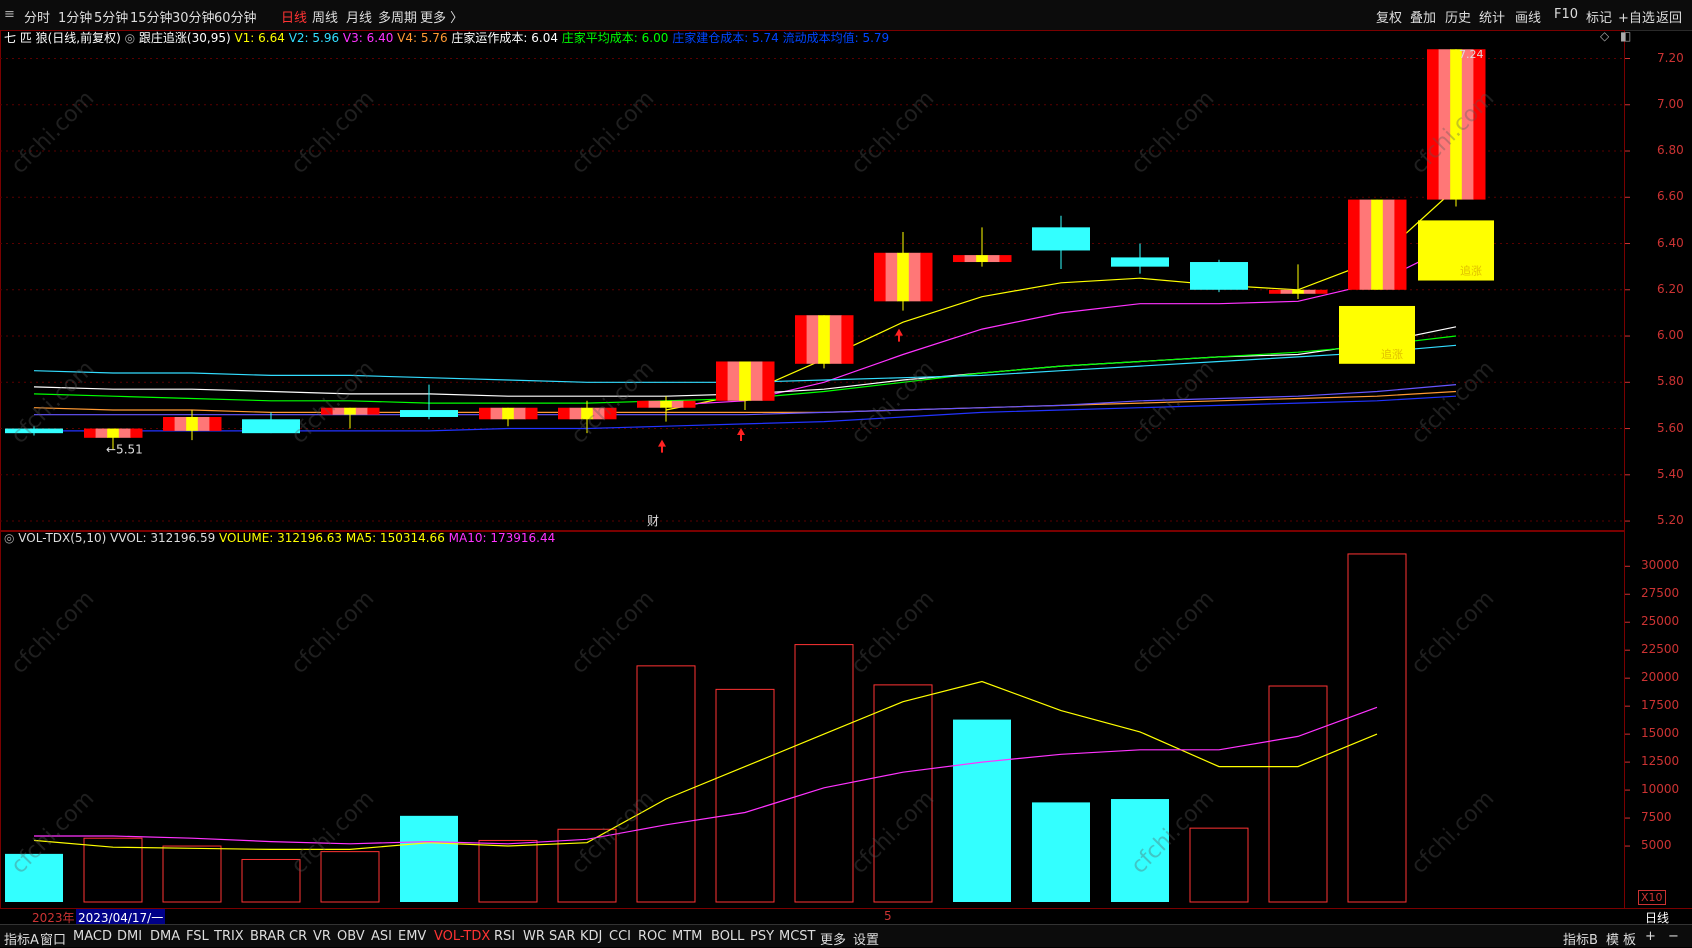 The width and height of the screenshot is (1692, 948). Describe the element at coordinates (462, 936) in the screenshot. I see `indicator-tab: VOL-TDX` at that location.